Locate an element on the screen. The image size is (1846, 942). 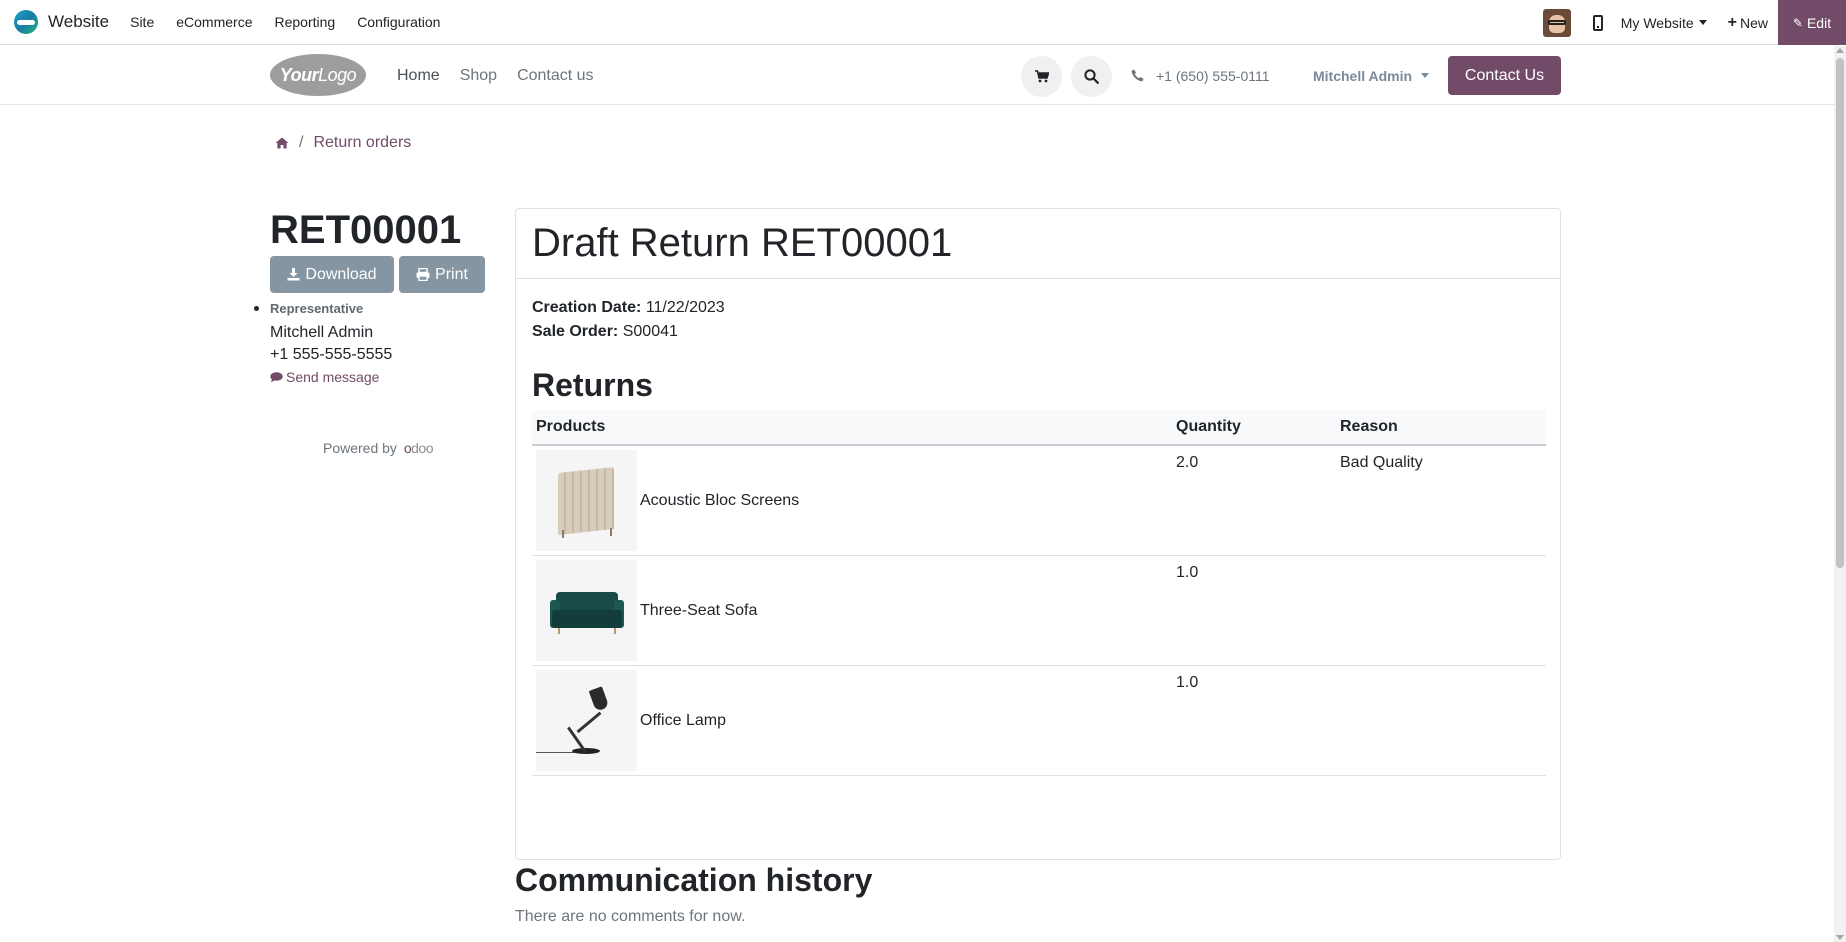
product-name: Three-Seat Sofa is located at coordinates (699, 610).